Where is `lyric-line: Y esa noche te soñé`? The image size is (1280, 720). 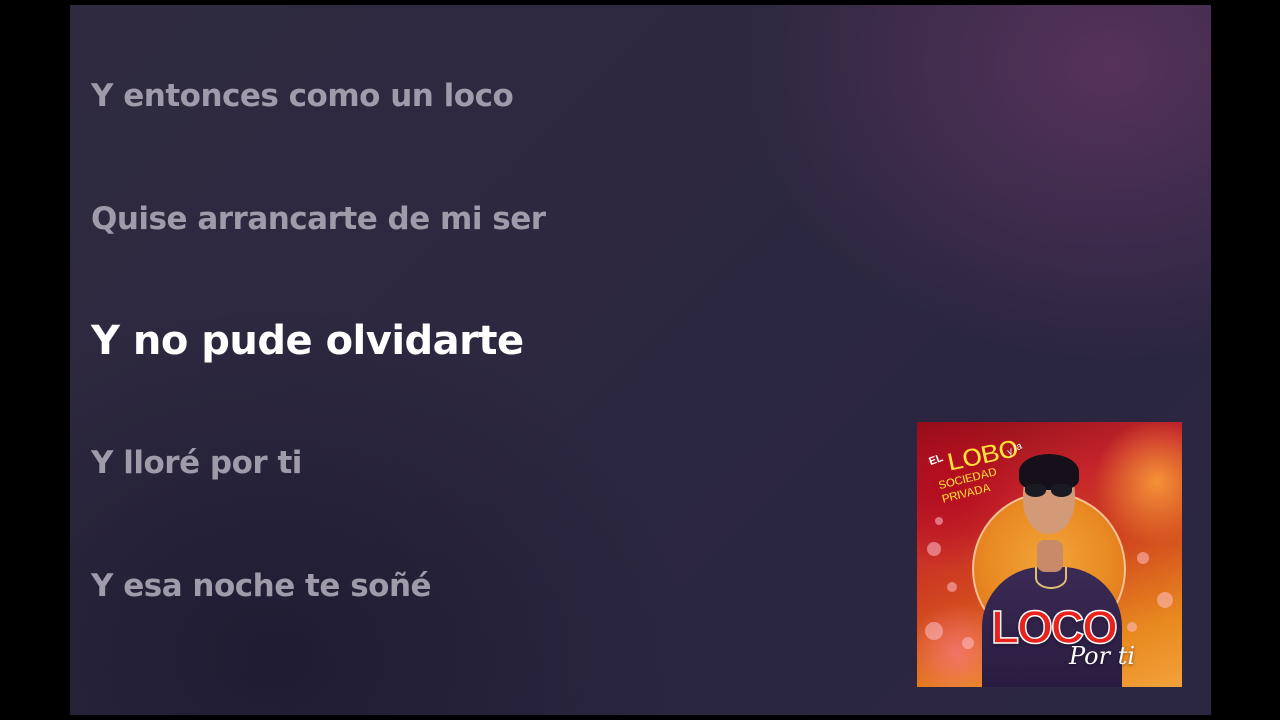
lyric-line: Y esa noche te soñé is located at coordinates (261, 586).